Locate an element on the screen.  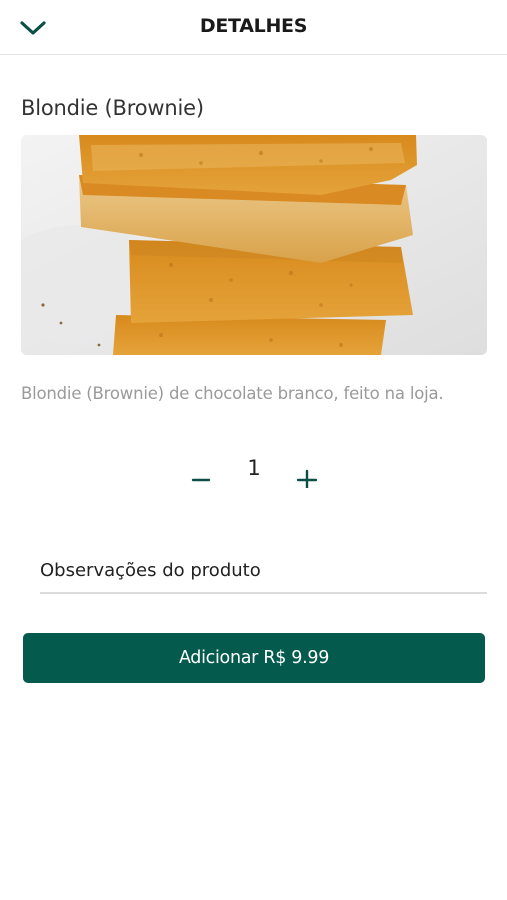
quantity-decrease-button is located at coordinates (201, 477).